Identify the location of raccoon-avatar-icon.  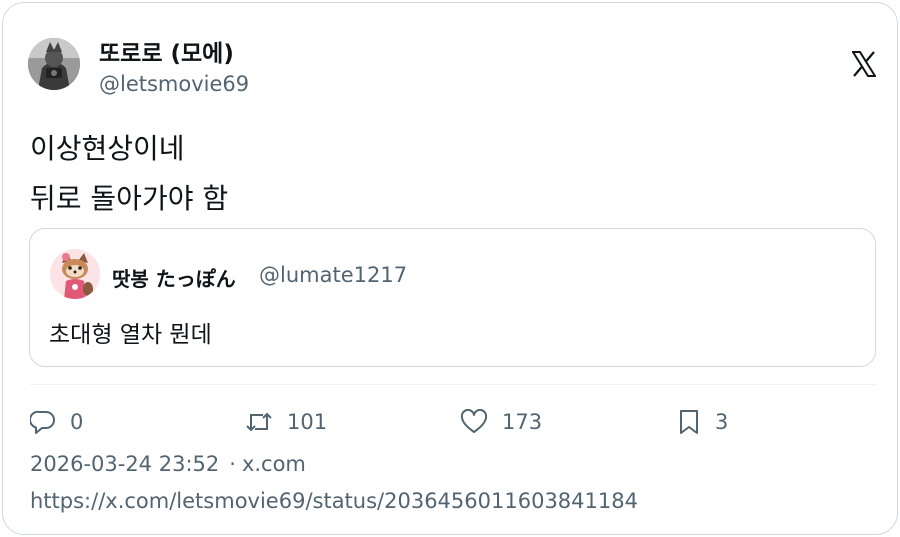
(75, 274).